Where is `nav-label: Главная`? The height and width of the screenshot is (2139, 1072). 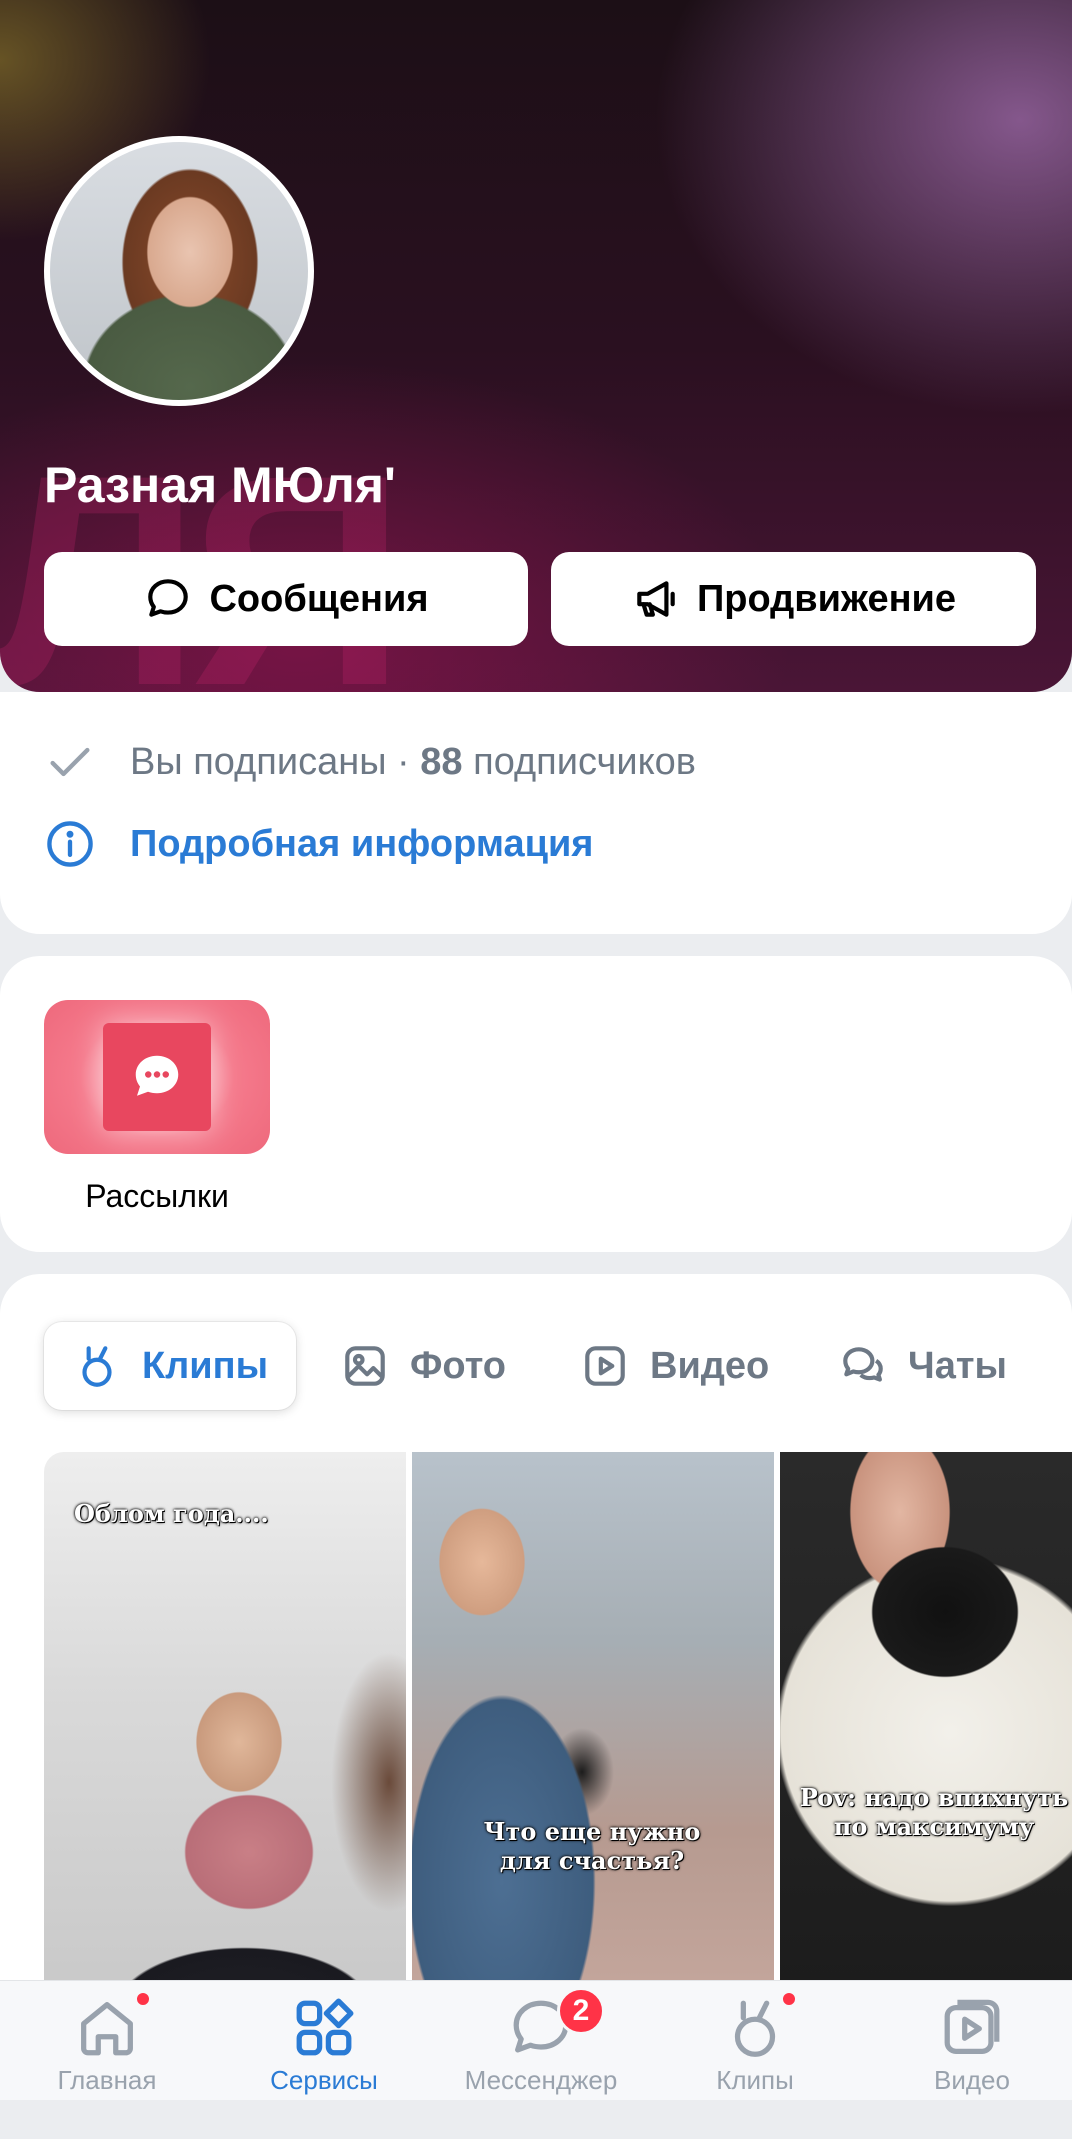 nav-label: Главная is located at coordinates (107, 2080).